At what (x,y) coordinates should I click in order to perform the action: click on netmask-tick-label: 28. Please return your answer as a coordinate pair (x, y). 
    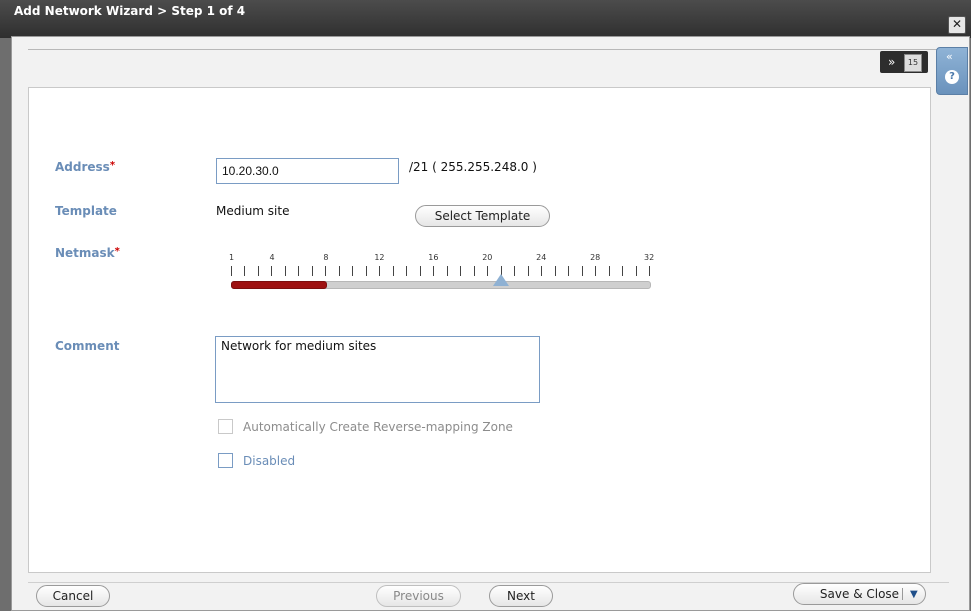
    Looking at the image, I should click on (595, 257).